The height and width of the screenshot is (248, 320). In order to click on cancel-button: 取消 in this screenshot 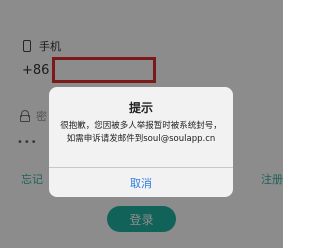, I will do `click(141, 182)`.